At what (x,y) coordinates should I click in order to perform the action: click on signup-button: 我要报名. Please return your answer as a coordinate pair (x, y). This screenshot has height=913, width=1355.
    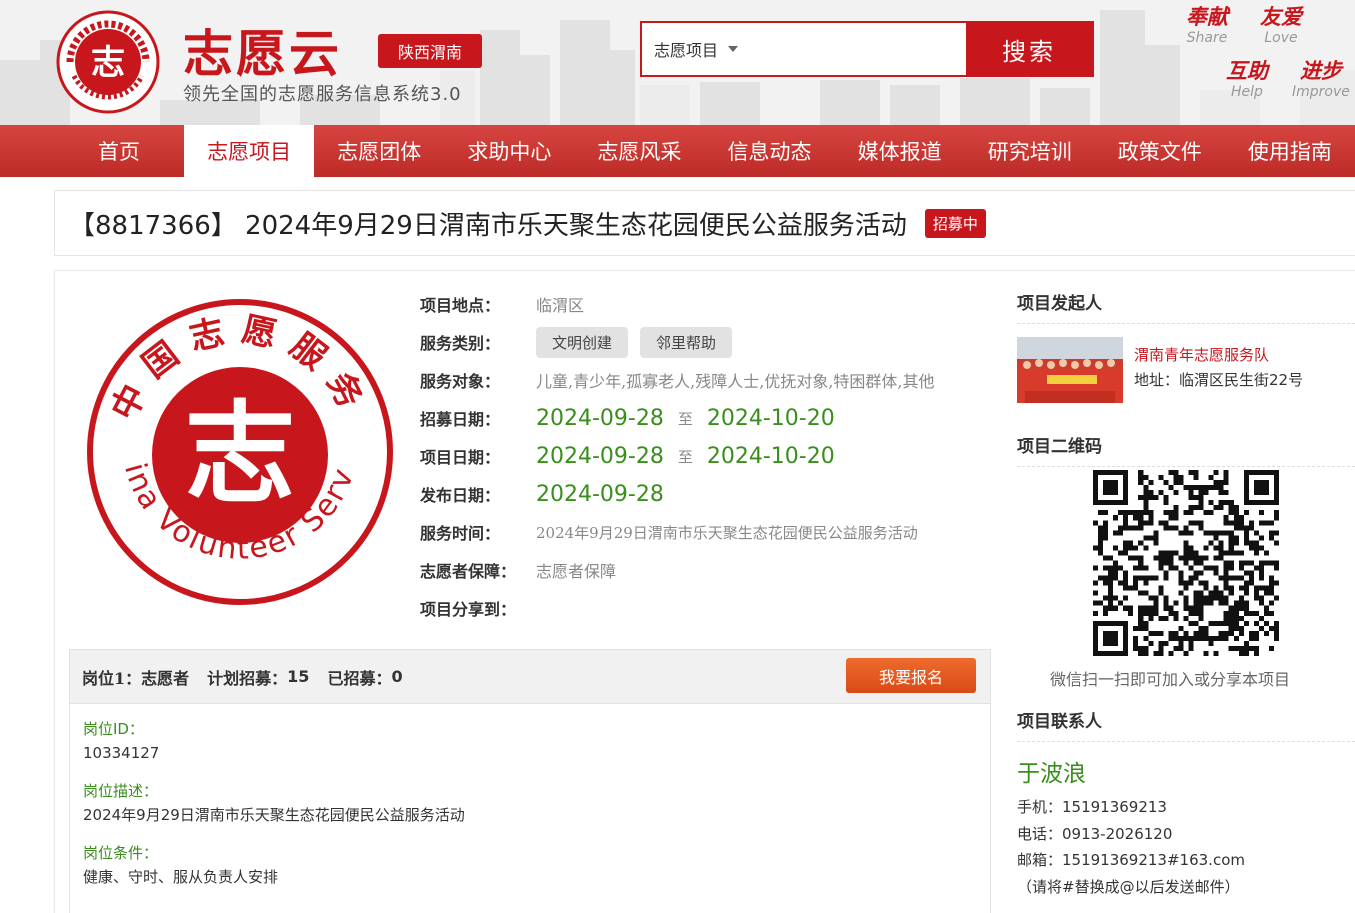
    Looking at the image, I should click on (911, 675).